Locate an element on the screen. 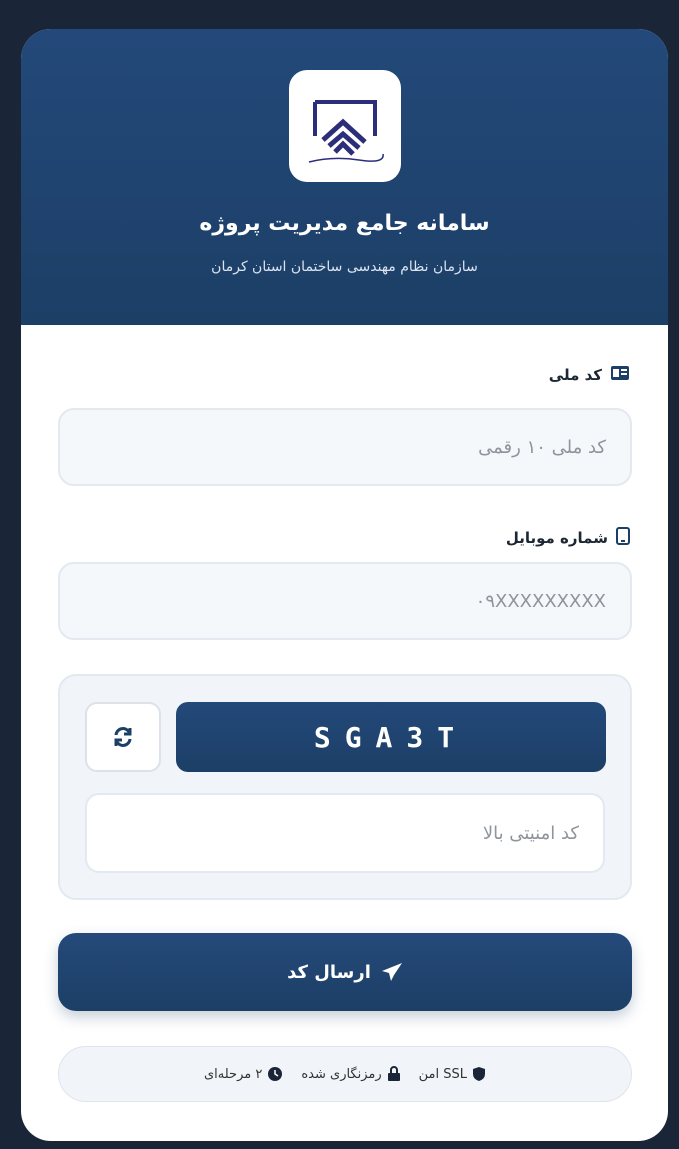 The width and height of the screenshot is (679, 1149). page-subtitle: سازمان نظام مهندسی ساختمان استان کرمان is located at coordinates (344, 267).